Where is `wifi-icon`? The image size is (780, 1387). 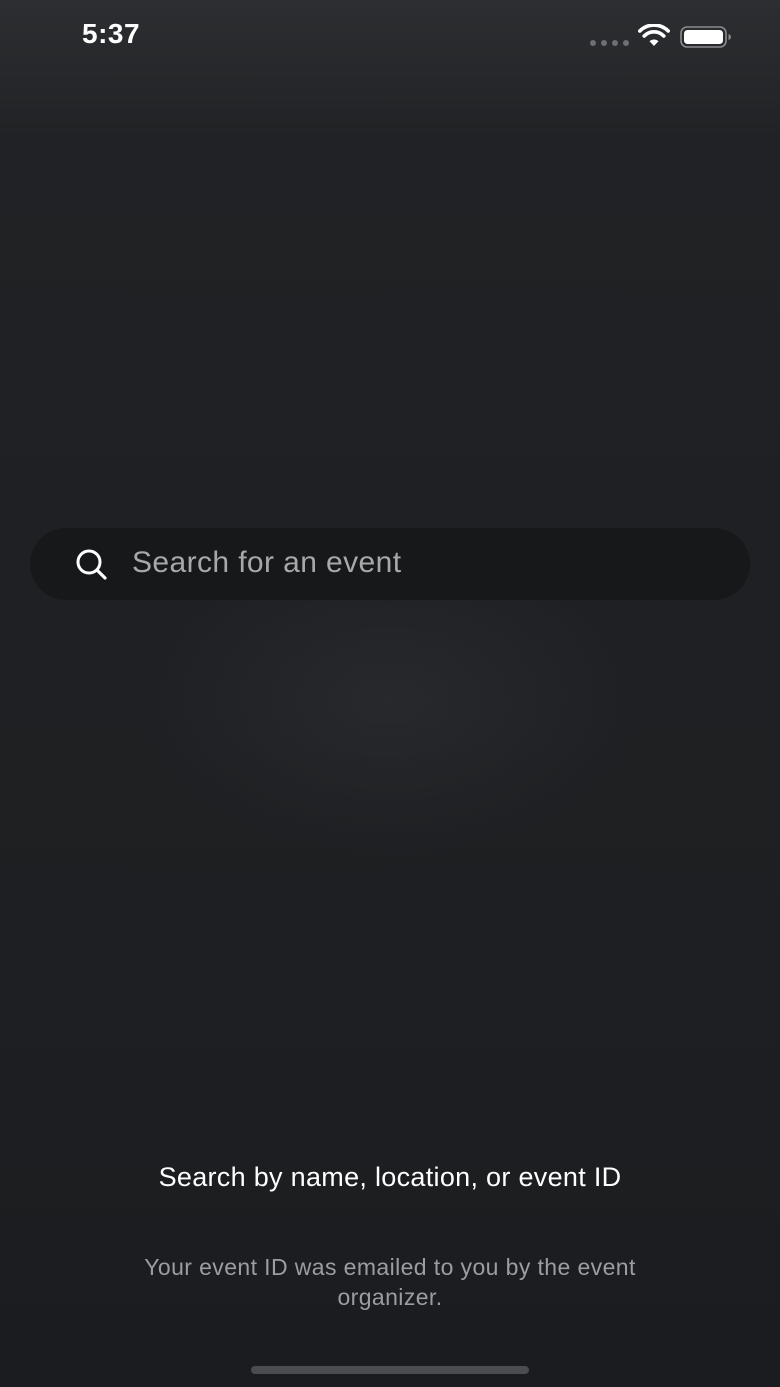
wifi-icon is located at coordinates (654, 35).